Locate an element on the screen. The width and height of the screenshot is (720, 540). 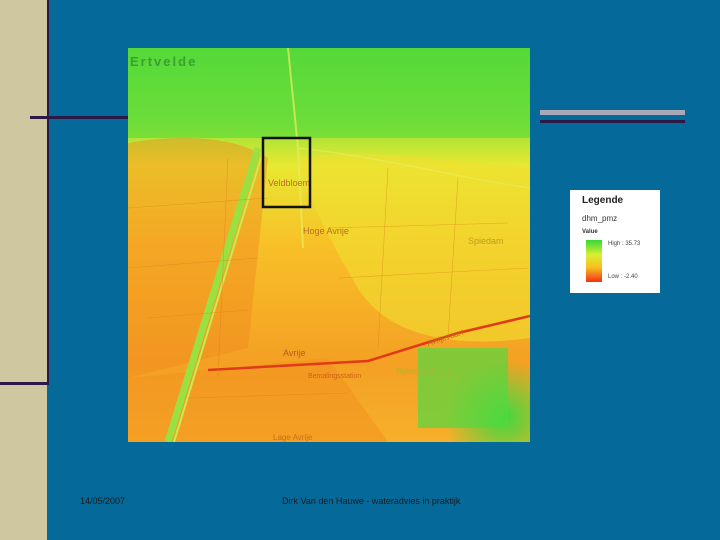
left-decor-edge is located at coordinates (48, 192).